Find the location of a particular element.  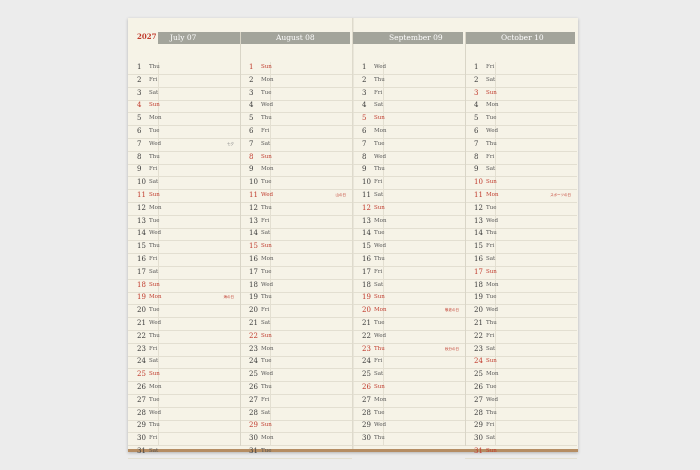

day-row: 3 Sat is located at coordinates (184, 94).